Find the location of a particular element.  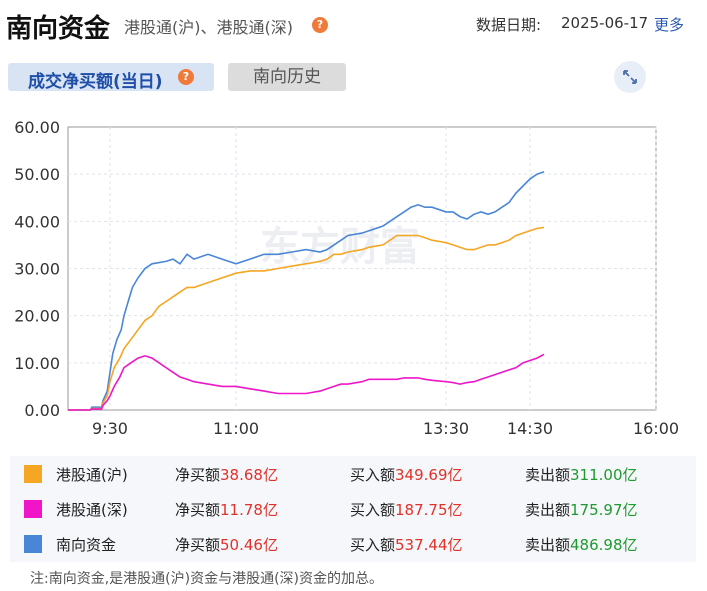

watermark: 东方财富 is located at coordinates (340, 247).